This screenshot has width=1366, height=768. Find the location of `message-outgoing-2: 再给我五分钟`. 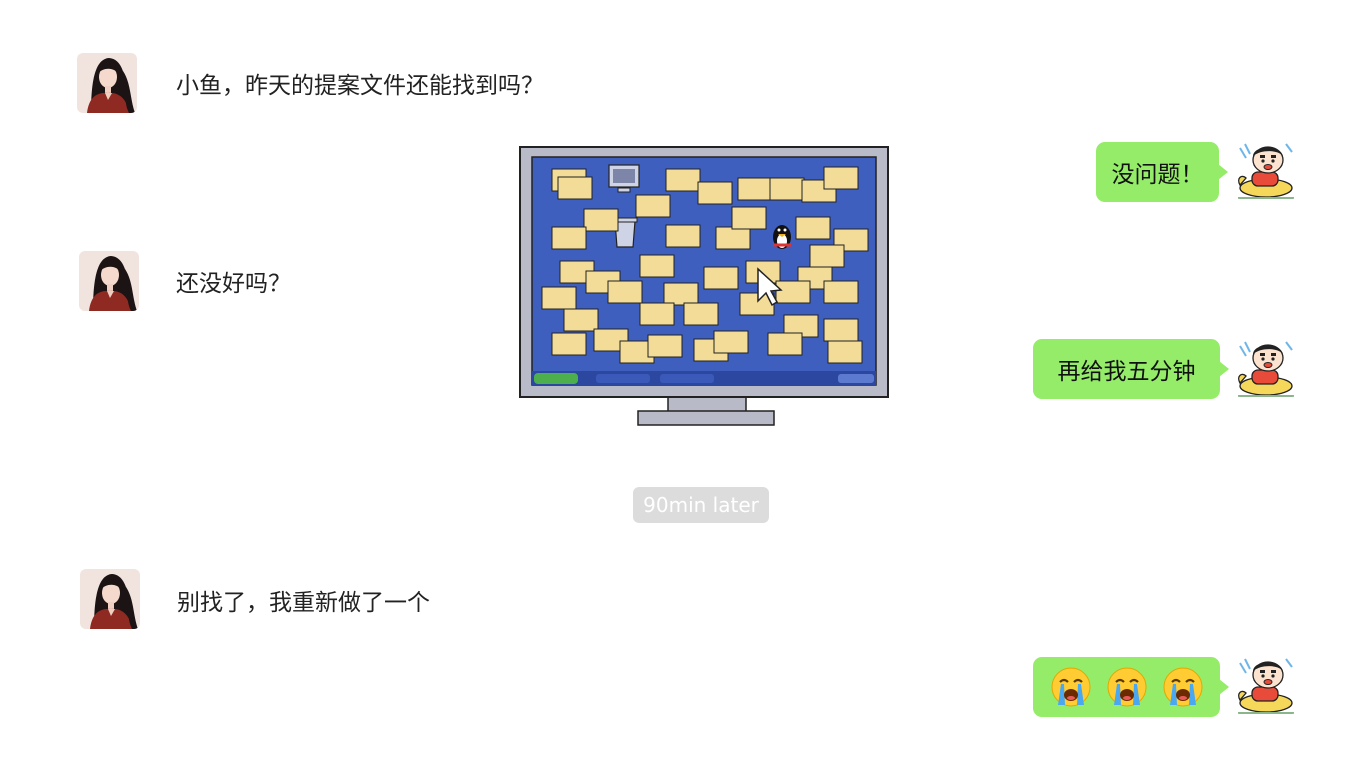

message-outgoing-2: 再给我五分钟 is located at coordinates (1131, 369).